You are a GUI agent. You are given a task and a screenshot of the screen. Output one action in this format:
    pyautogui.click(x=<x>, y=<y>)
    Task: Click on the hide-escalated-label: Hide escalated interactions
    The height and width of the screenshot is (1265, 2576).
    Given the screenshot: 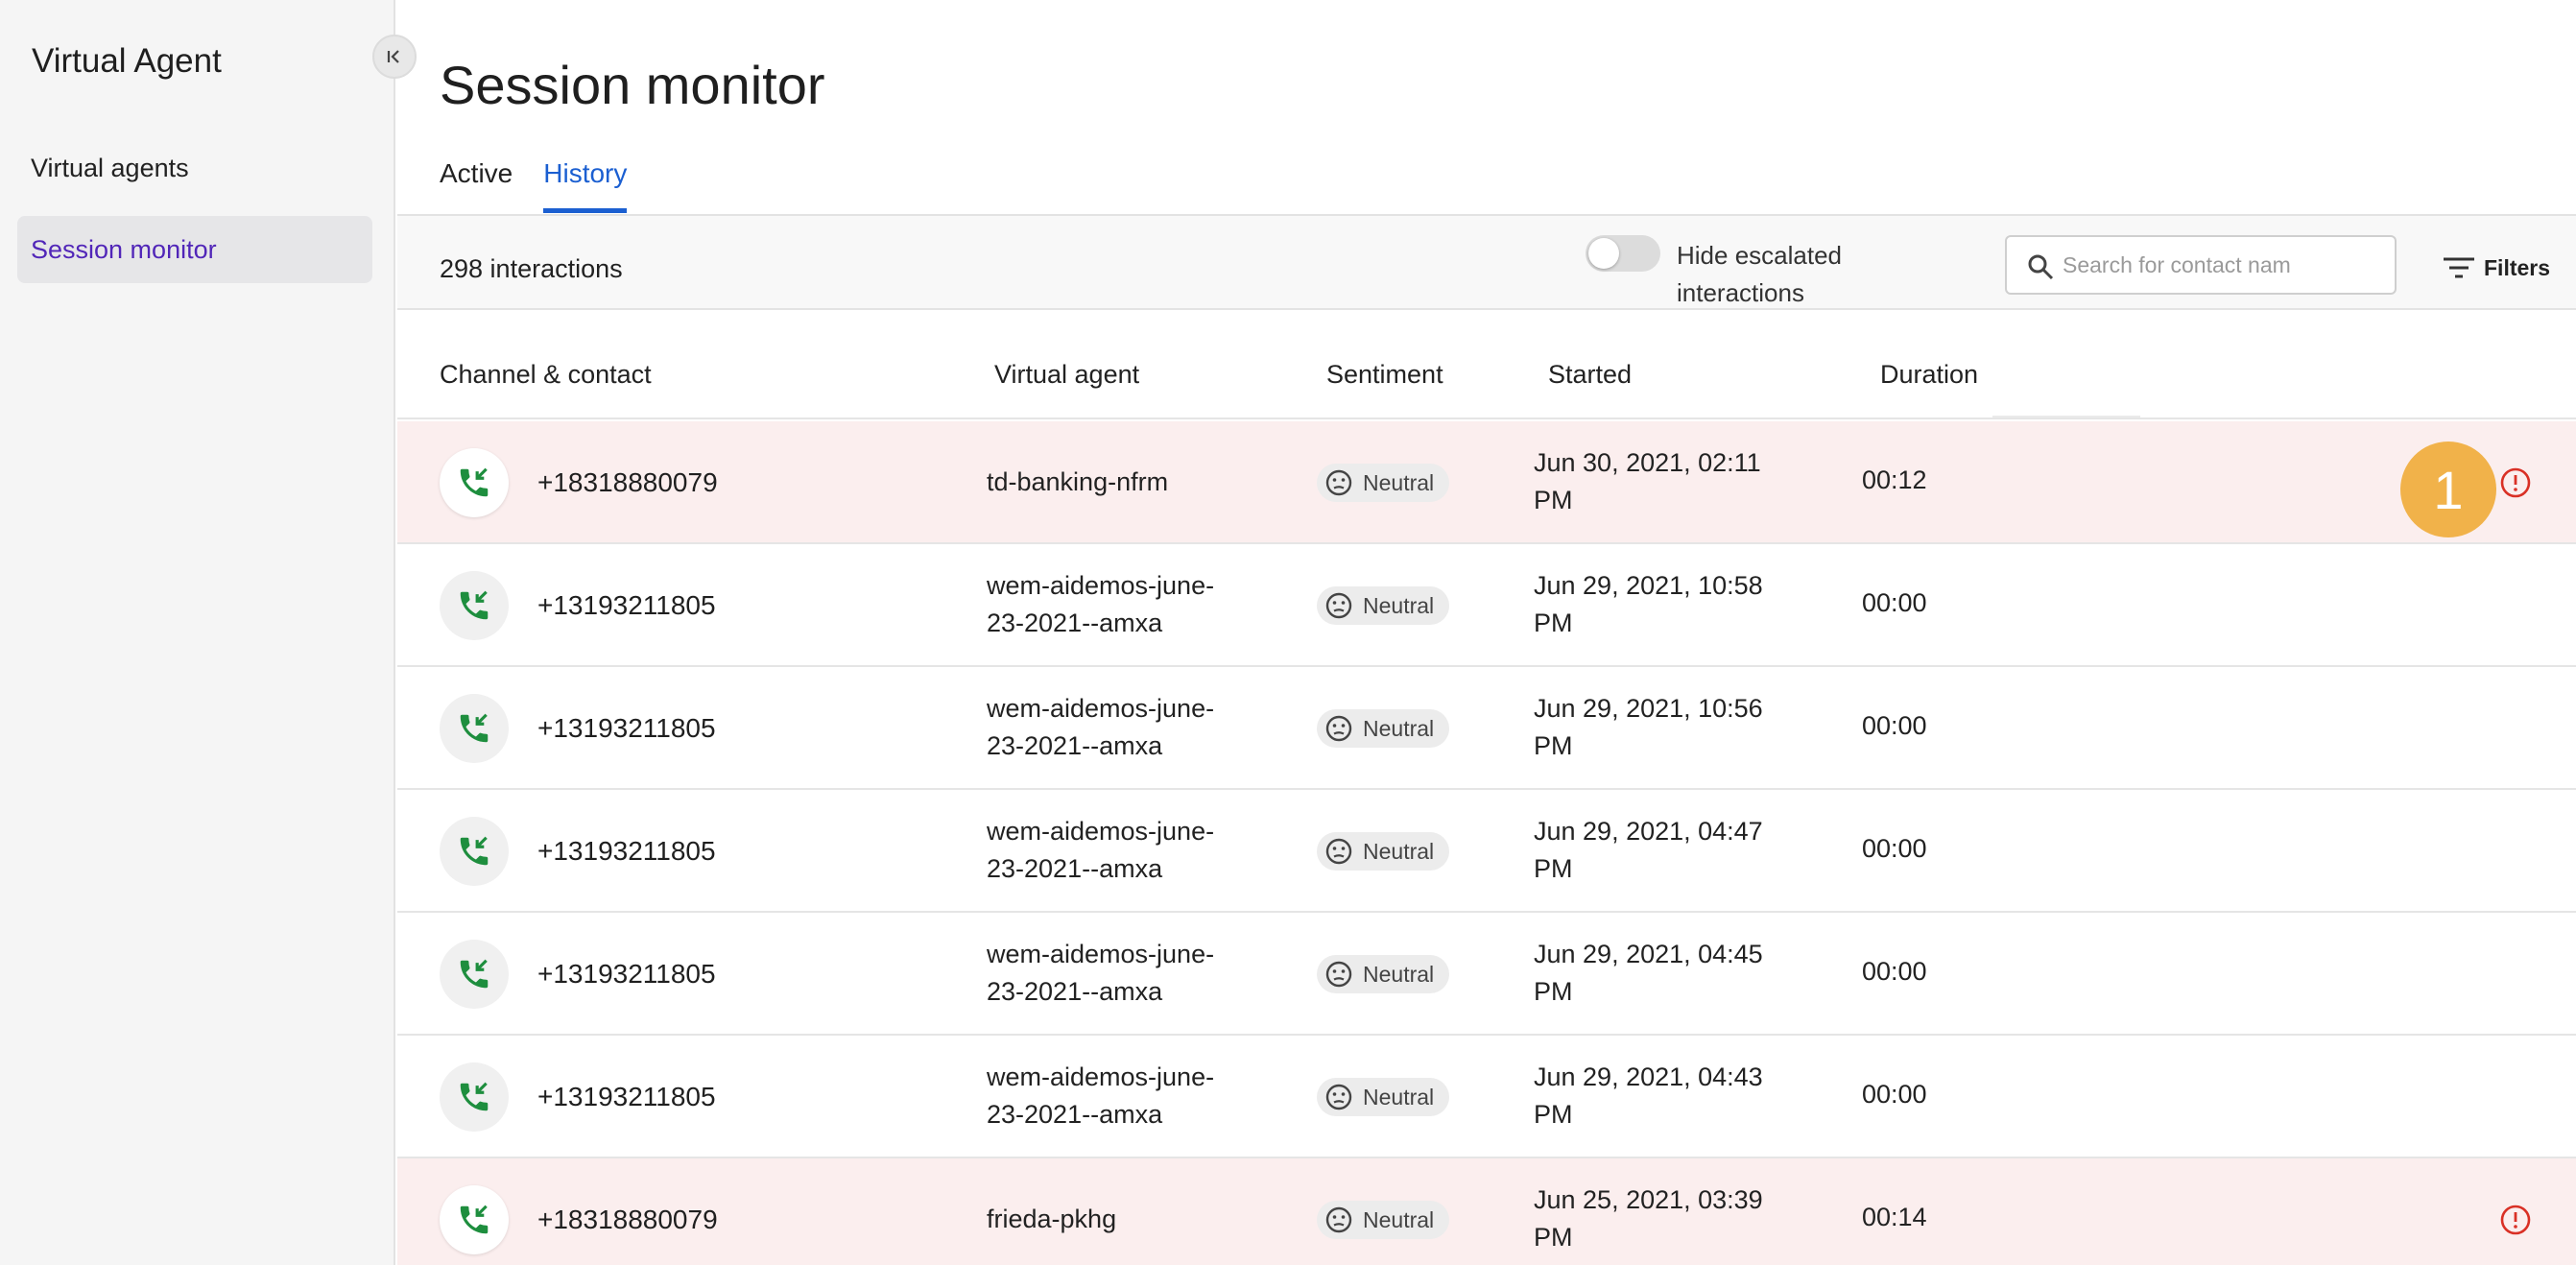 What is the action you would take?
    pyautogui.click(x=1759, y=274)
    